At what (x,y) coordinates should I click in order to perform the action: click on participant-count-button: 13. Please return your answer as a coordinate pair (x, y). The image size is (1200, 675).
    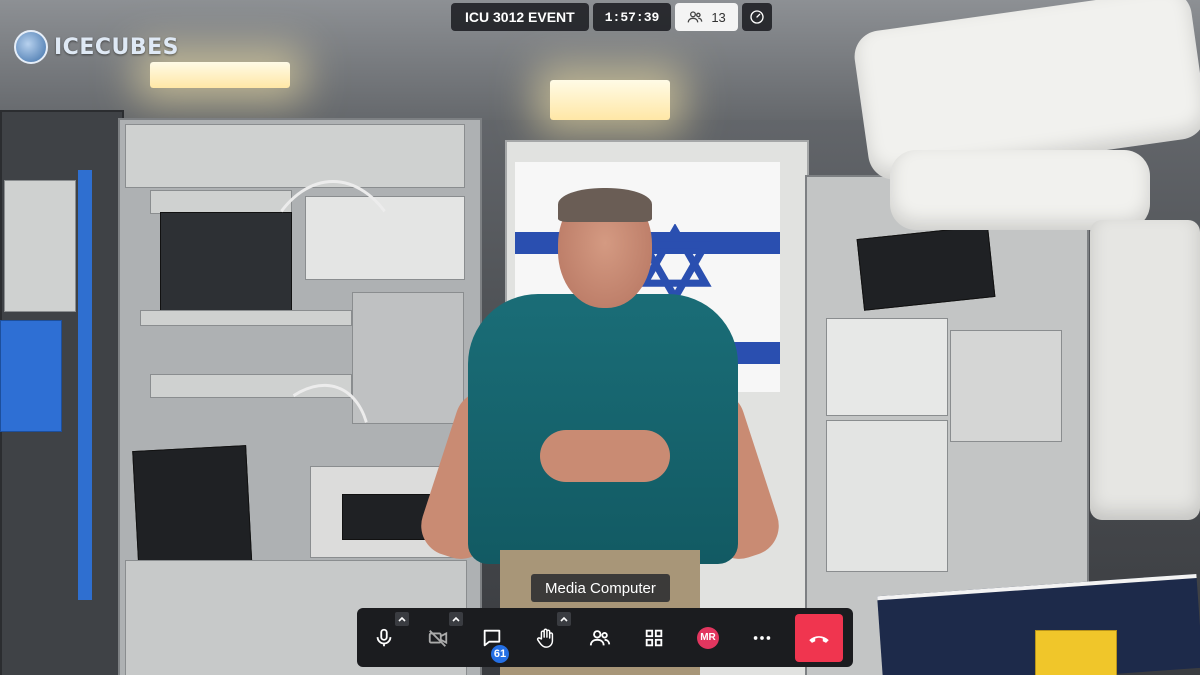
    Looking at the image, I should click on (706, 17).